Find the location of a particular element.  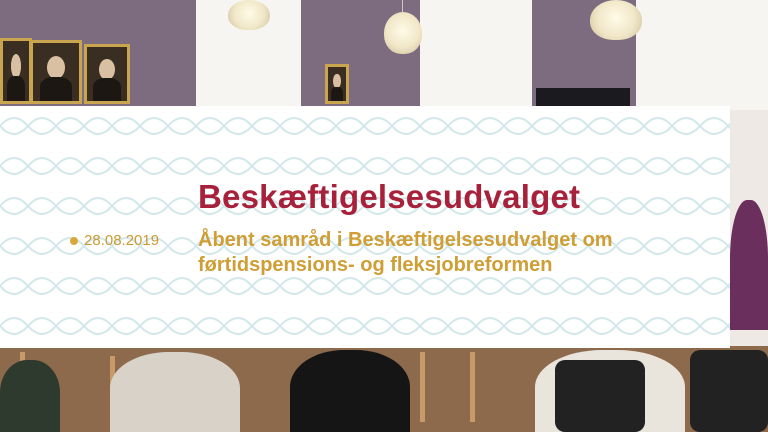

window-right is located at coordinates (702, 55).